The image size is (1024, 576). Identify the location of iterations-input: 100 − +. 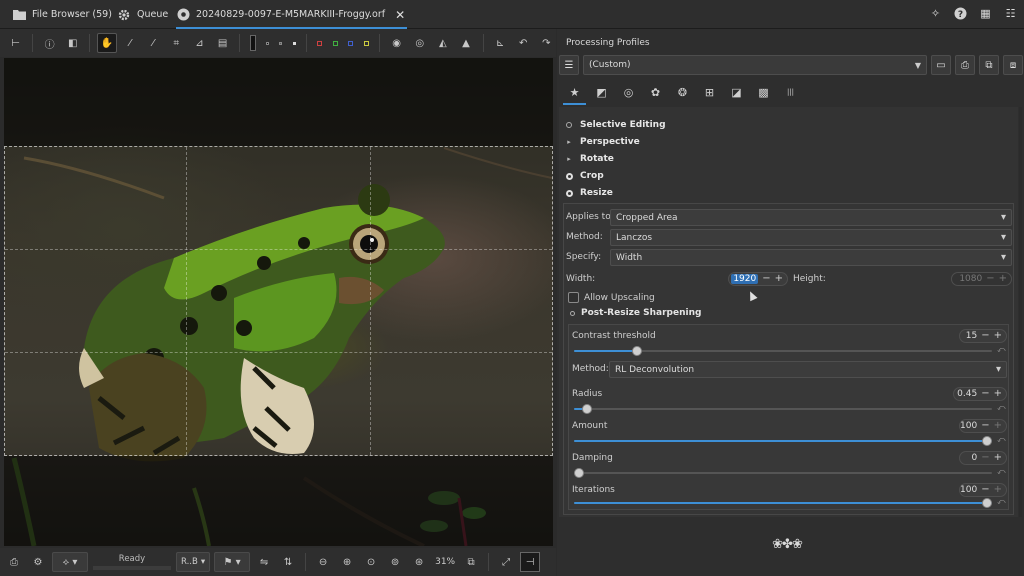
(983, 490).